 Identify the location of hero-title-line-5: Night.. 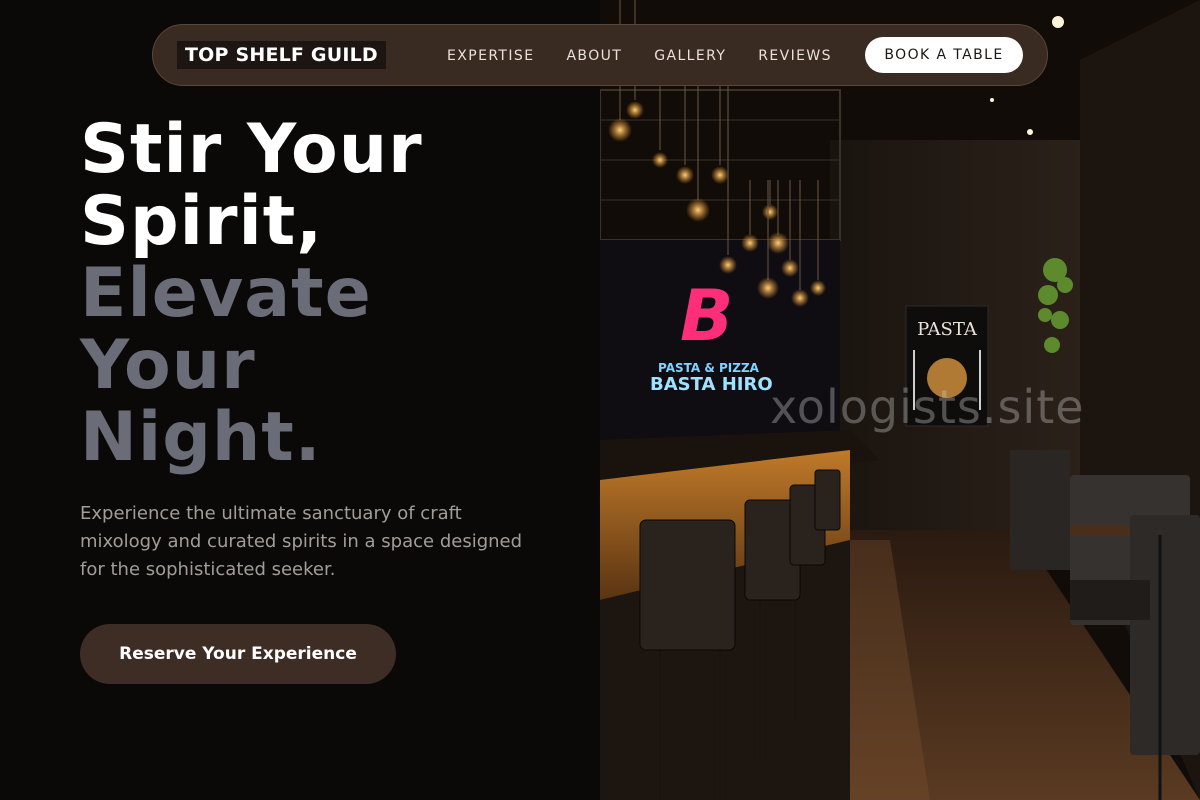
(201, 437).